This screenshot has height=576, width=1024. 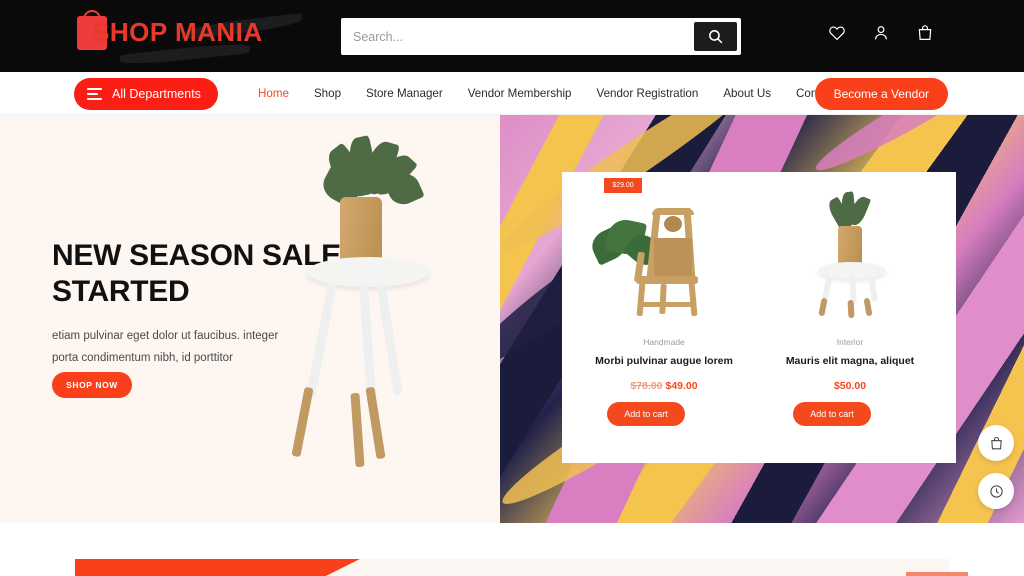 I want to click on price-badge: $29.00, so click(x=623, y=185).